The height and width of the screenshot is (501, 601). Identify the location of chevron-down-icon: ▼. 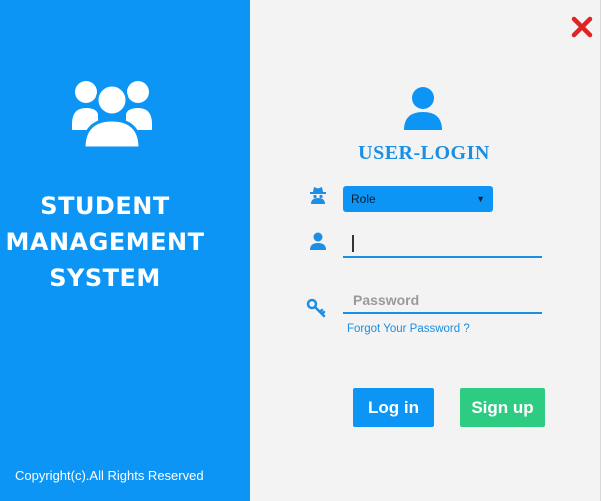
(480, 199).